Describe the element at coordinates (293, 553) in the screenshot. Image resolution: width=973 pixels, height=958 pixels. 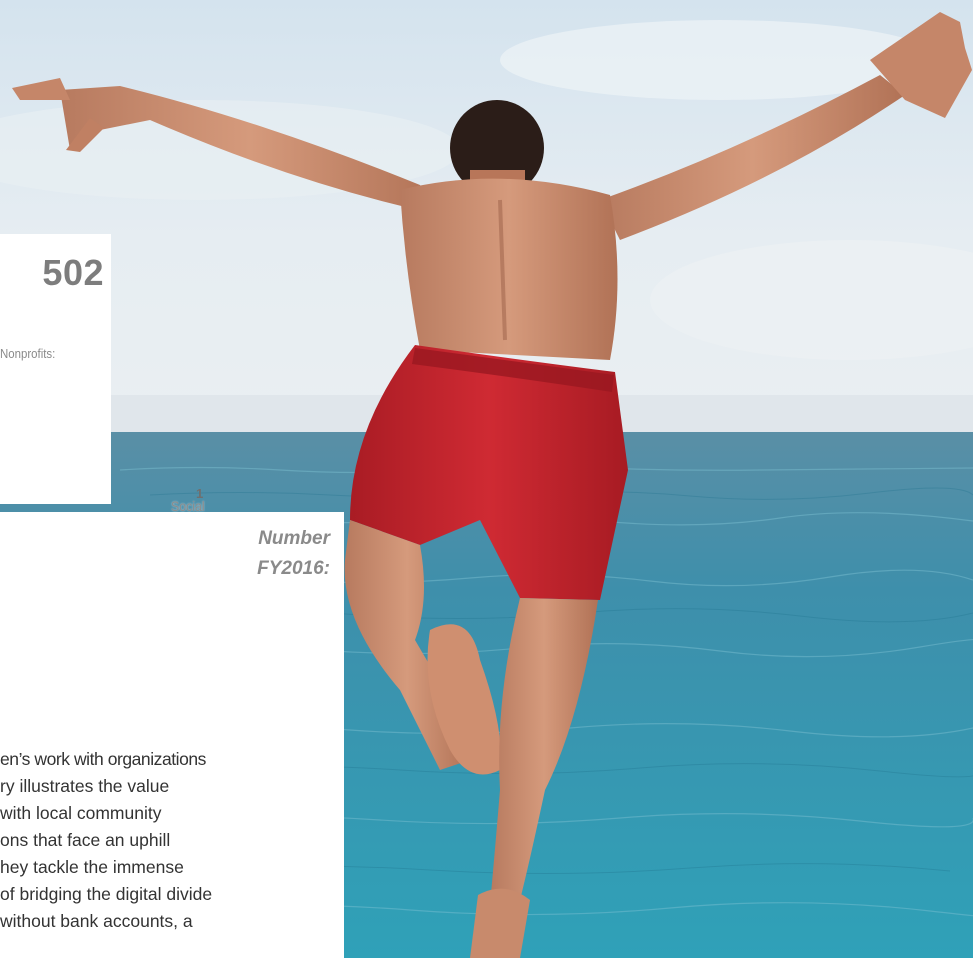
I see `section-heading: Number FY2016:` at that location.